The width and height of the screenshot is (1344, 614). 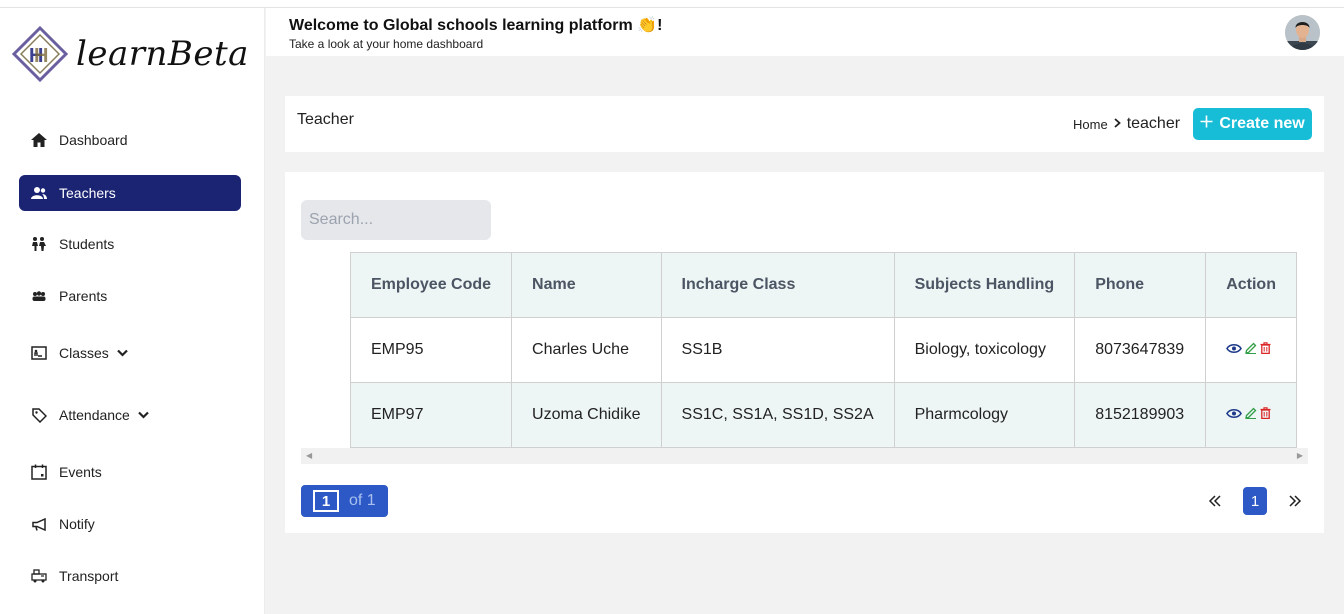 What do you see at coordinates (777, 350) in the screenshot?
I see `cell-incharge-class: SS1B` at bounding box center [777, 350].